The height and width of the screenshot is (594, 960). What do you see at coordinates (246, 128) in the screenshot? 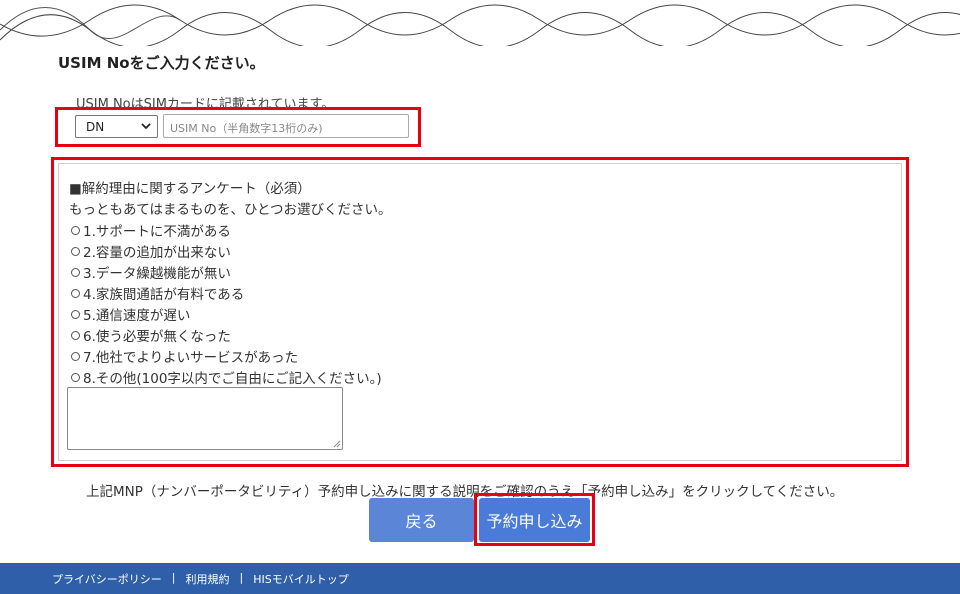
I see `usim-input-placeholder: USIM No（半角数字13桁のみ)` at bounding box center [246, 128].